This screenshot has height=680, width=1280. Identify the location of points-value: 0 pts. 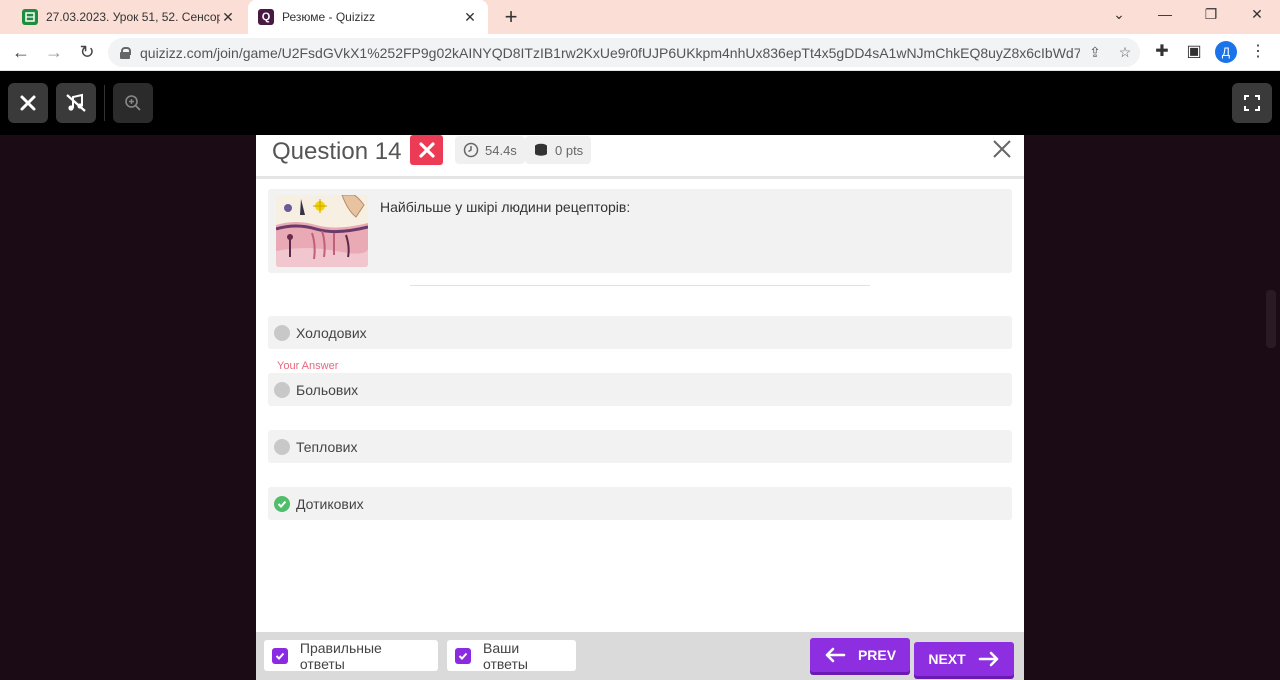
(569, 150).